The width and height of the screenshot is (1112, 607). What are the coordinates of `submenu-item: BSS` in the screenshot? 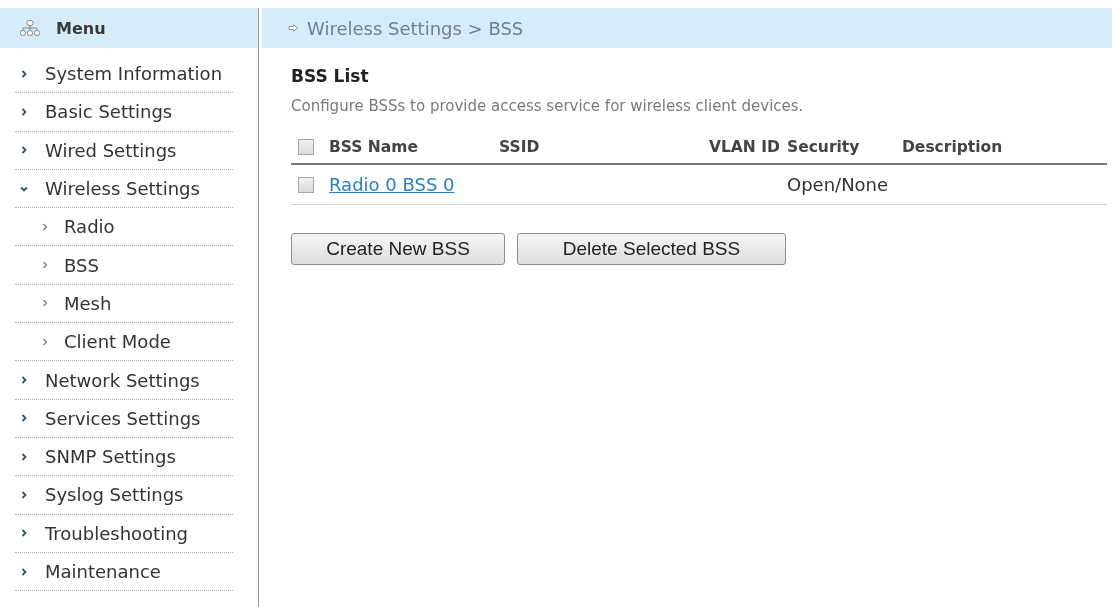 It's located at (124, 265).